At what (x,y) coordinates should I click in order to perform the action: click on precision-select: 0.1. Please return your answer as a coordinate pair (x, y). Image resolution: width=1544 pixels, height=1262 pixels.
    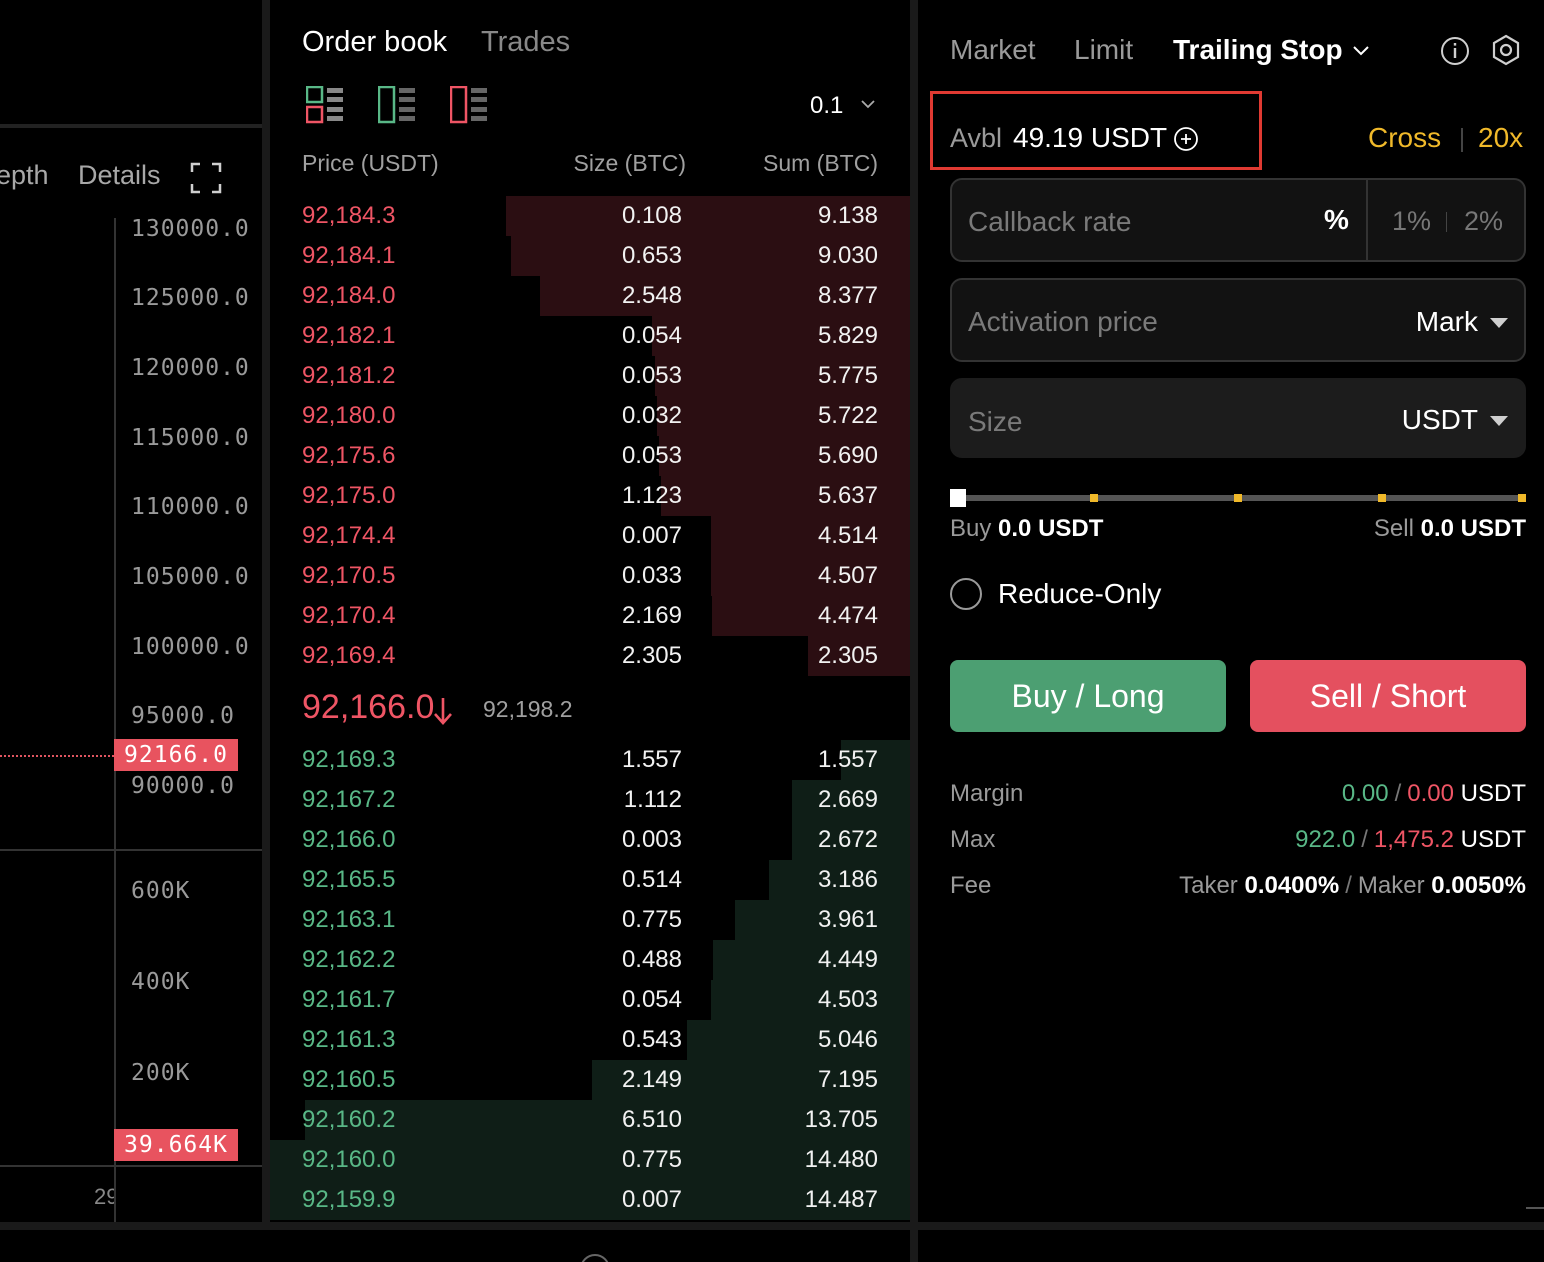
    Looking at the image, I should click on (845, 106).